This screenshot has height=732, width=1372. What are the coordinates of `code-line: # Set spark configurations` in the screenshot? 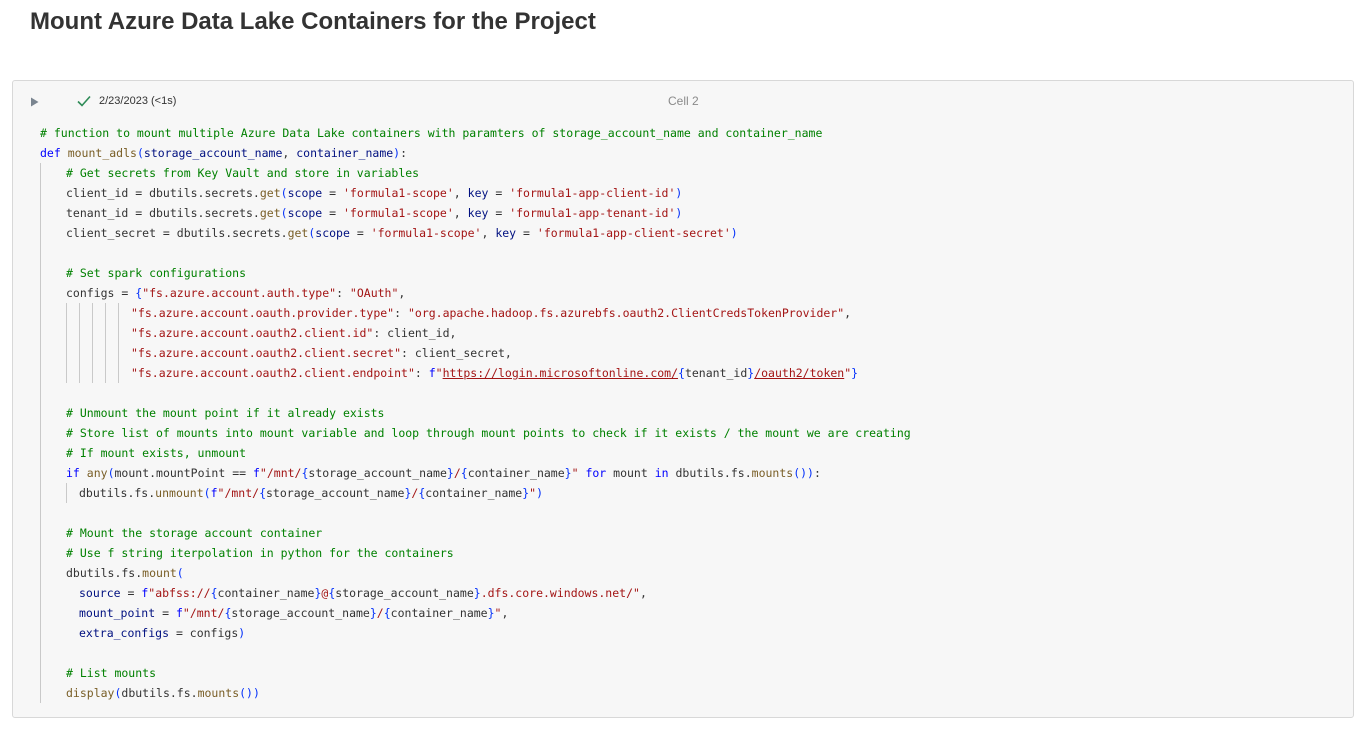 It's located at (475, 273).